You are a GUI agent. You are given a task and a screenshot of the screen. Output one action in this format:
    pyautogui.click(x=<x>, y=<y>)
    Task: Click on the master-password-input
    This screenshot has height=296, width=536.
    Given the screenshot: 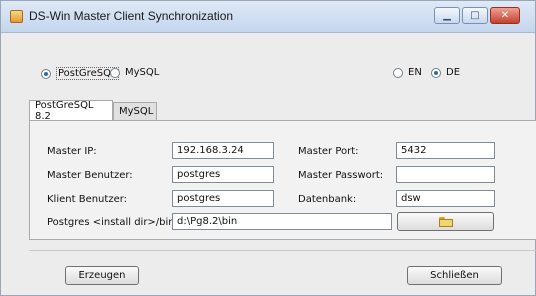 What is the action you would take?
    pyautogui.click(x=445, y=174)
    